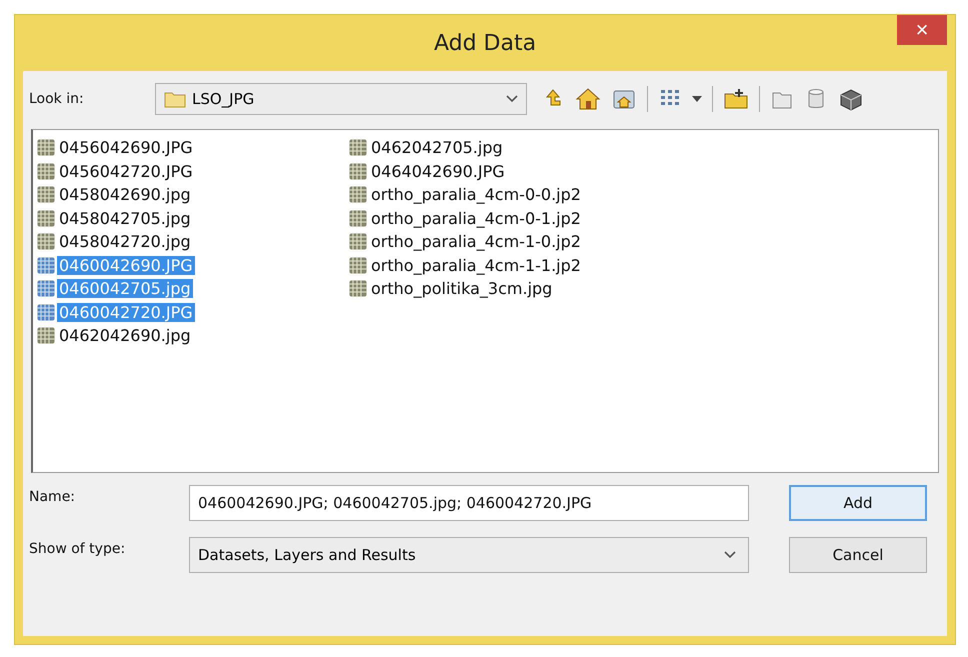 Image resolution: width=968 pixels, height=657 pixels. Describe the element at coordinates (116, 148) in the screenshot. I see `file-item: 0456042690.JPG` at that location.